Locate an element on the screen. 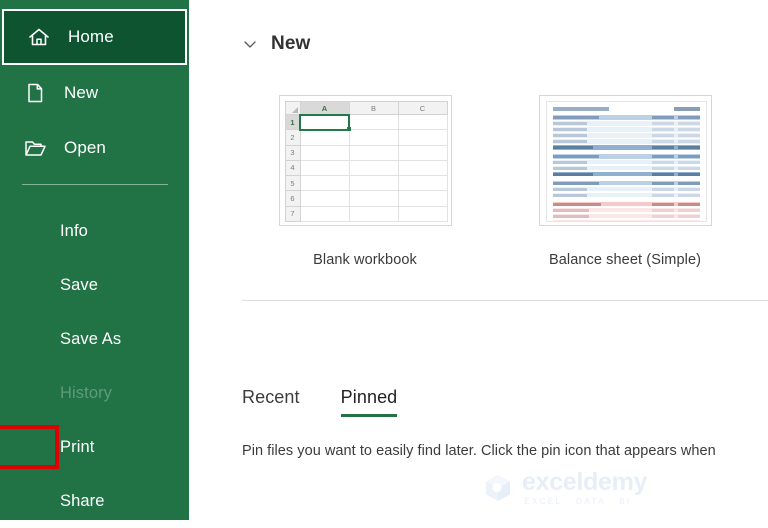 The height and width of the screenshot is (528, 768). section-divider is located at coordinates (505, 300).